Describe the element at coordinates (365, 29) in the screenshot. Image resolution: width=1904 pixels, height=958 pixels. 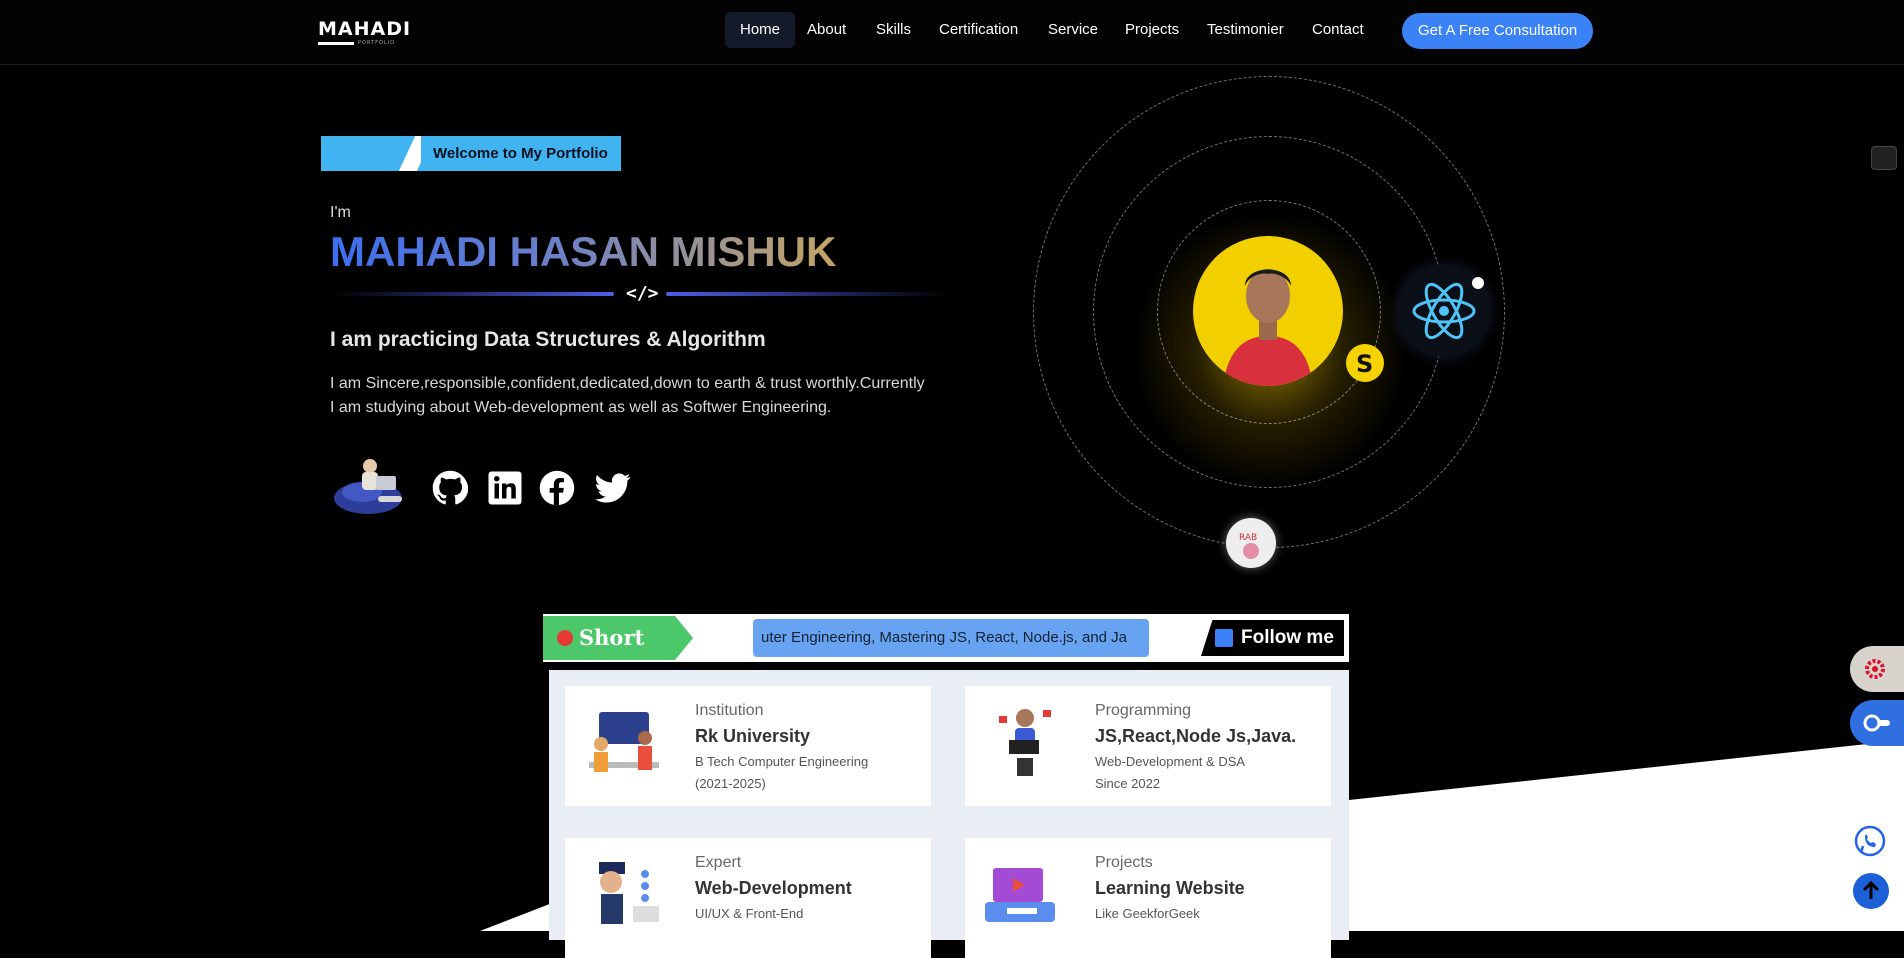
I see `logo-text: MAHADI` at that location.